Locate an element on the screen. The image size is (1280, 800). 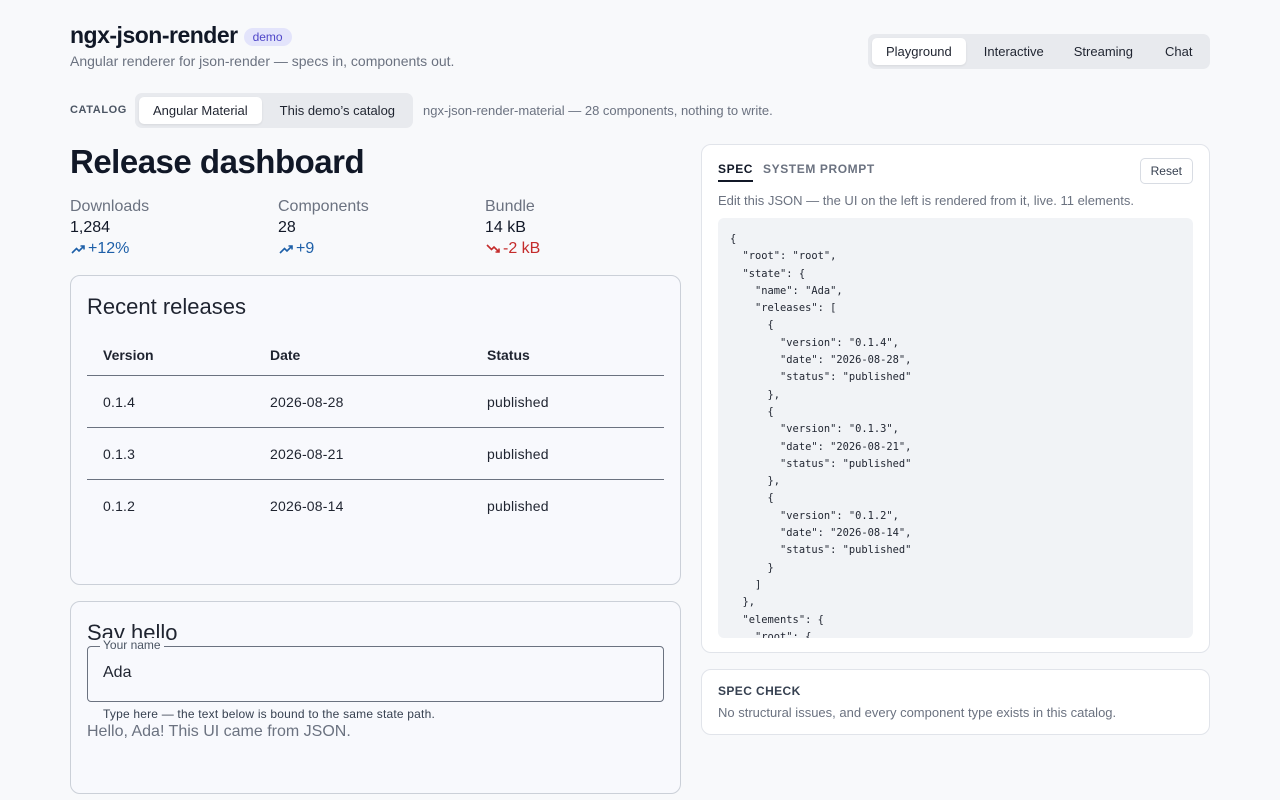
stat-delta: +12% is located at coordinates (109, 249).